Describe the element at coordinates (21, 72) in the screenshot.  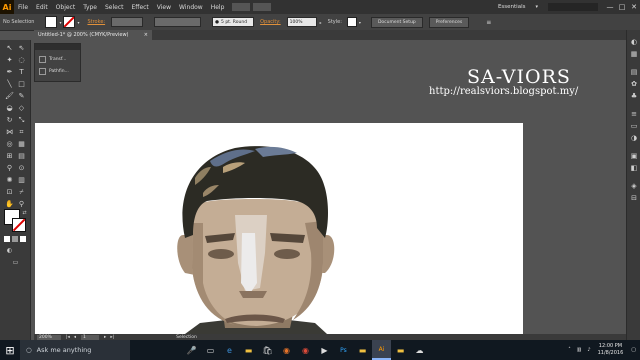
I see `type-tool-icon: T` at that location.